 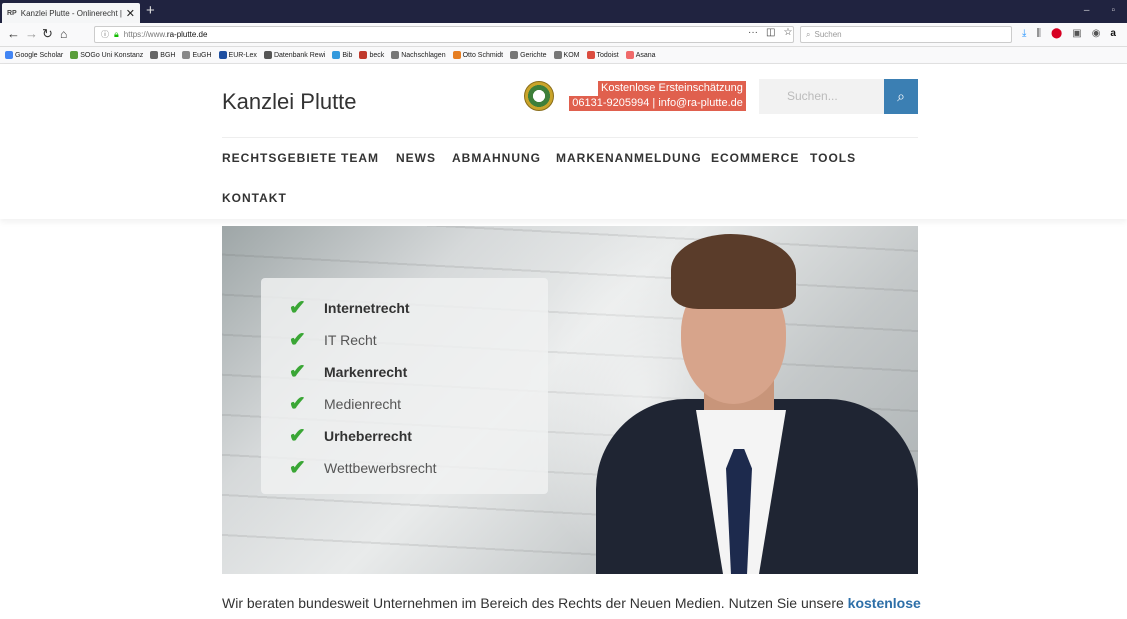 What do you see at coordinates (1076, 33) in the screenshot?
I see `sidebar-icon: ▣` at bounding box center [1076, 33].